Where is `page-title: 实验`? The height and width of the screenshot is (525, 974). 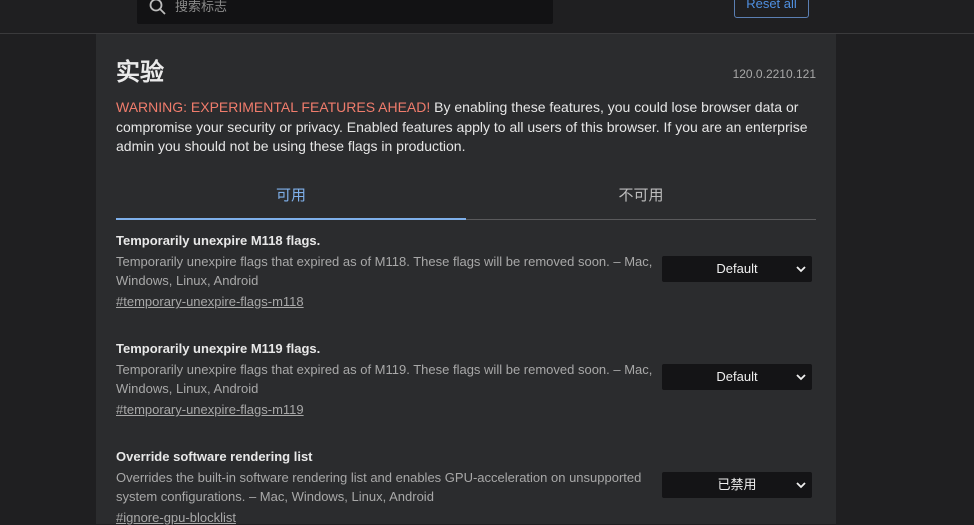 page-title: 实验 is located at coordinates (140, 72).